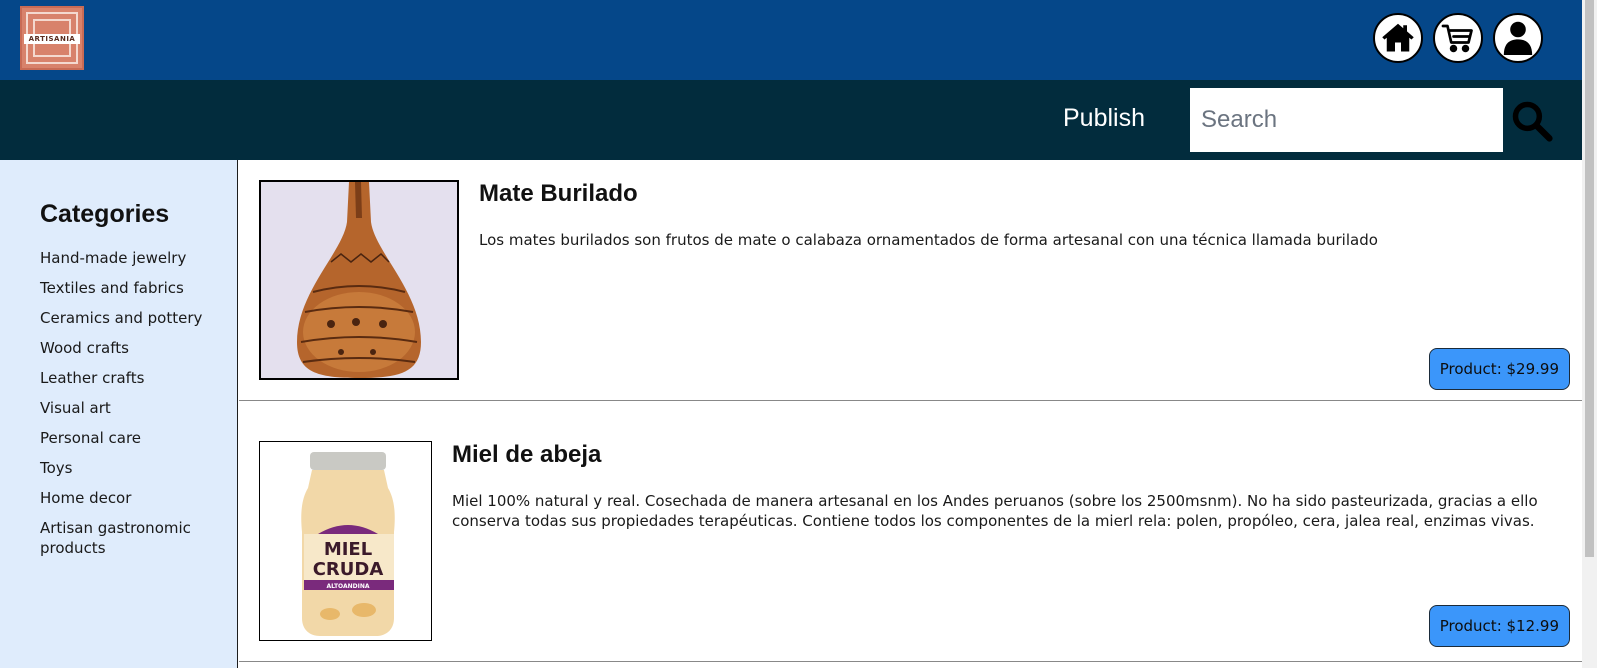  Describe the element at coordinates (1458, 38) in the screenshot. I see `cart-icon` at that location.